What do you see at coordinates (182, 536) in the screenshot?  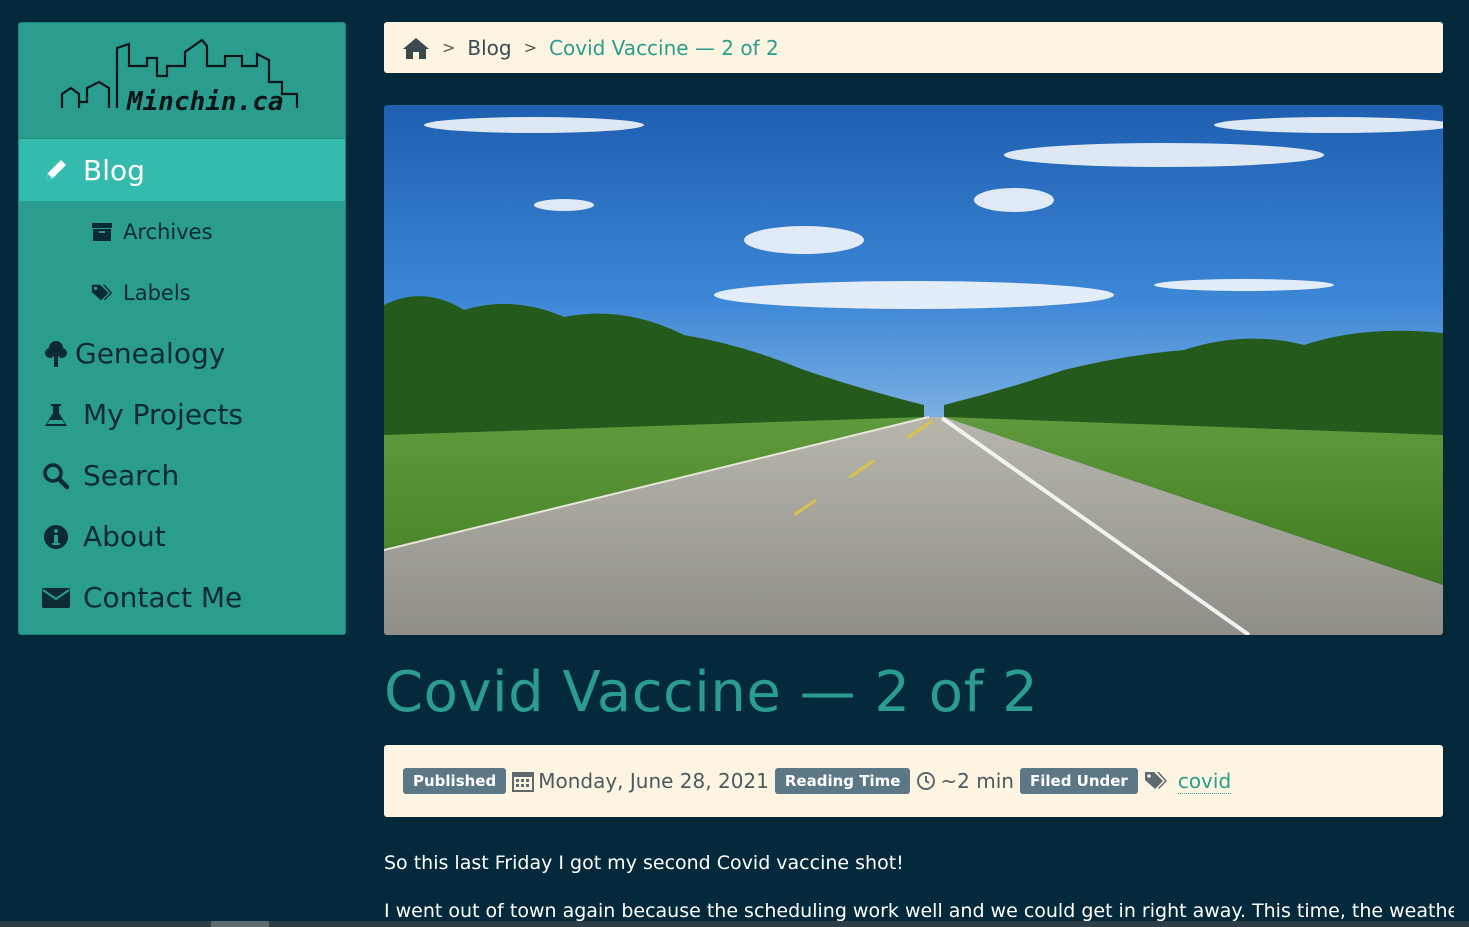 I see `nav-item-about: About` at bounding box center [182, 536].